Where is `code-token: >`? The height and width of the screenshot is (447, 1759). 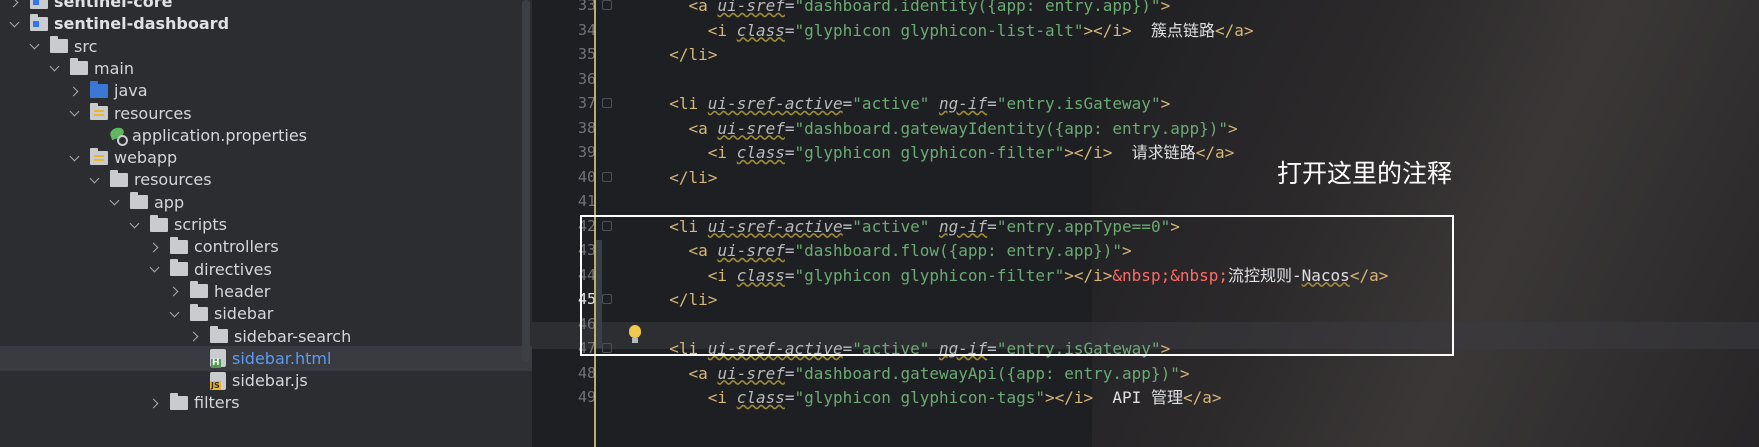
code-token: > is located at coordinates (1233, 128).